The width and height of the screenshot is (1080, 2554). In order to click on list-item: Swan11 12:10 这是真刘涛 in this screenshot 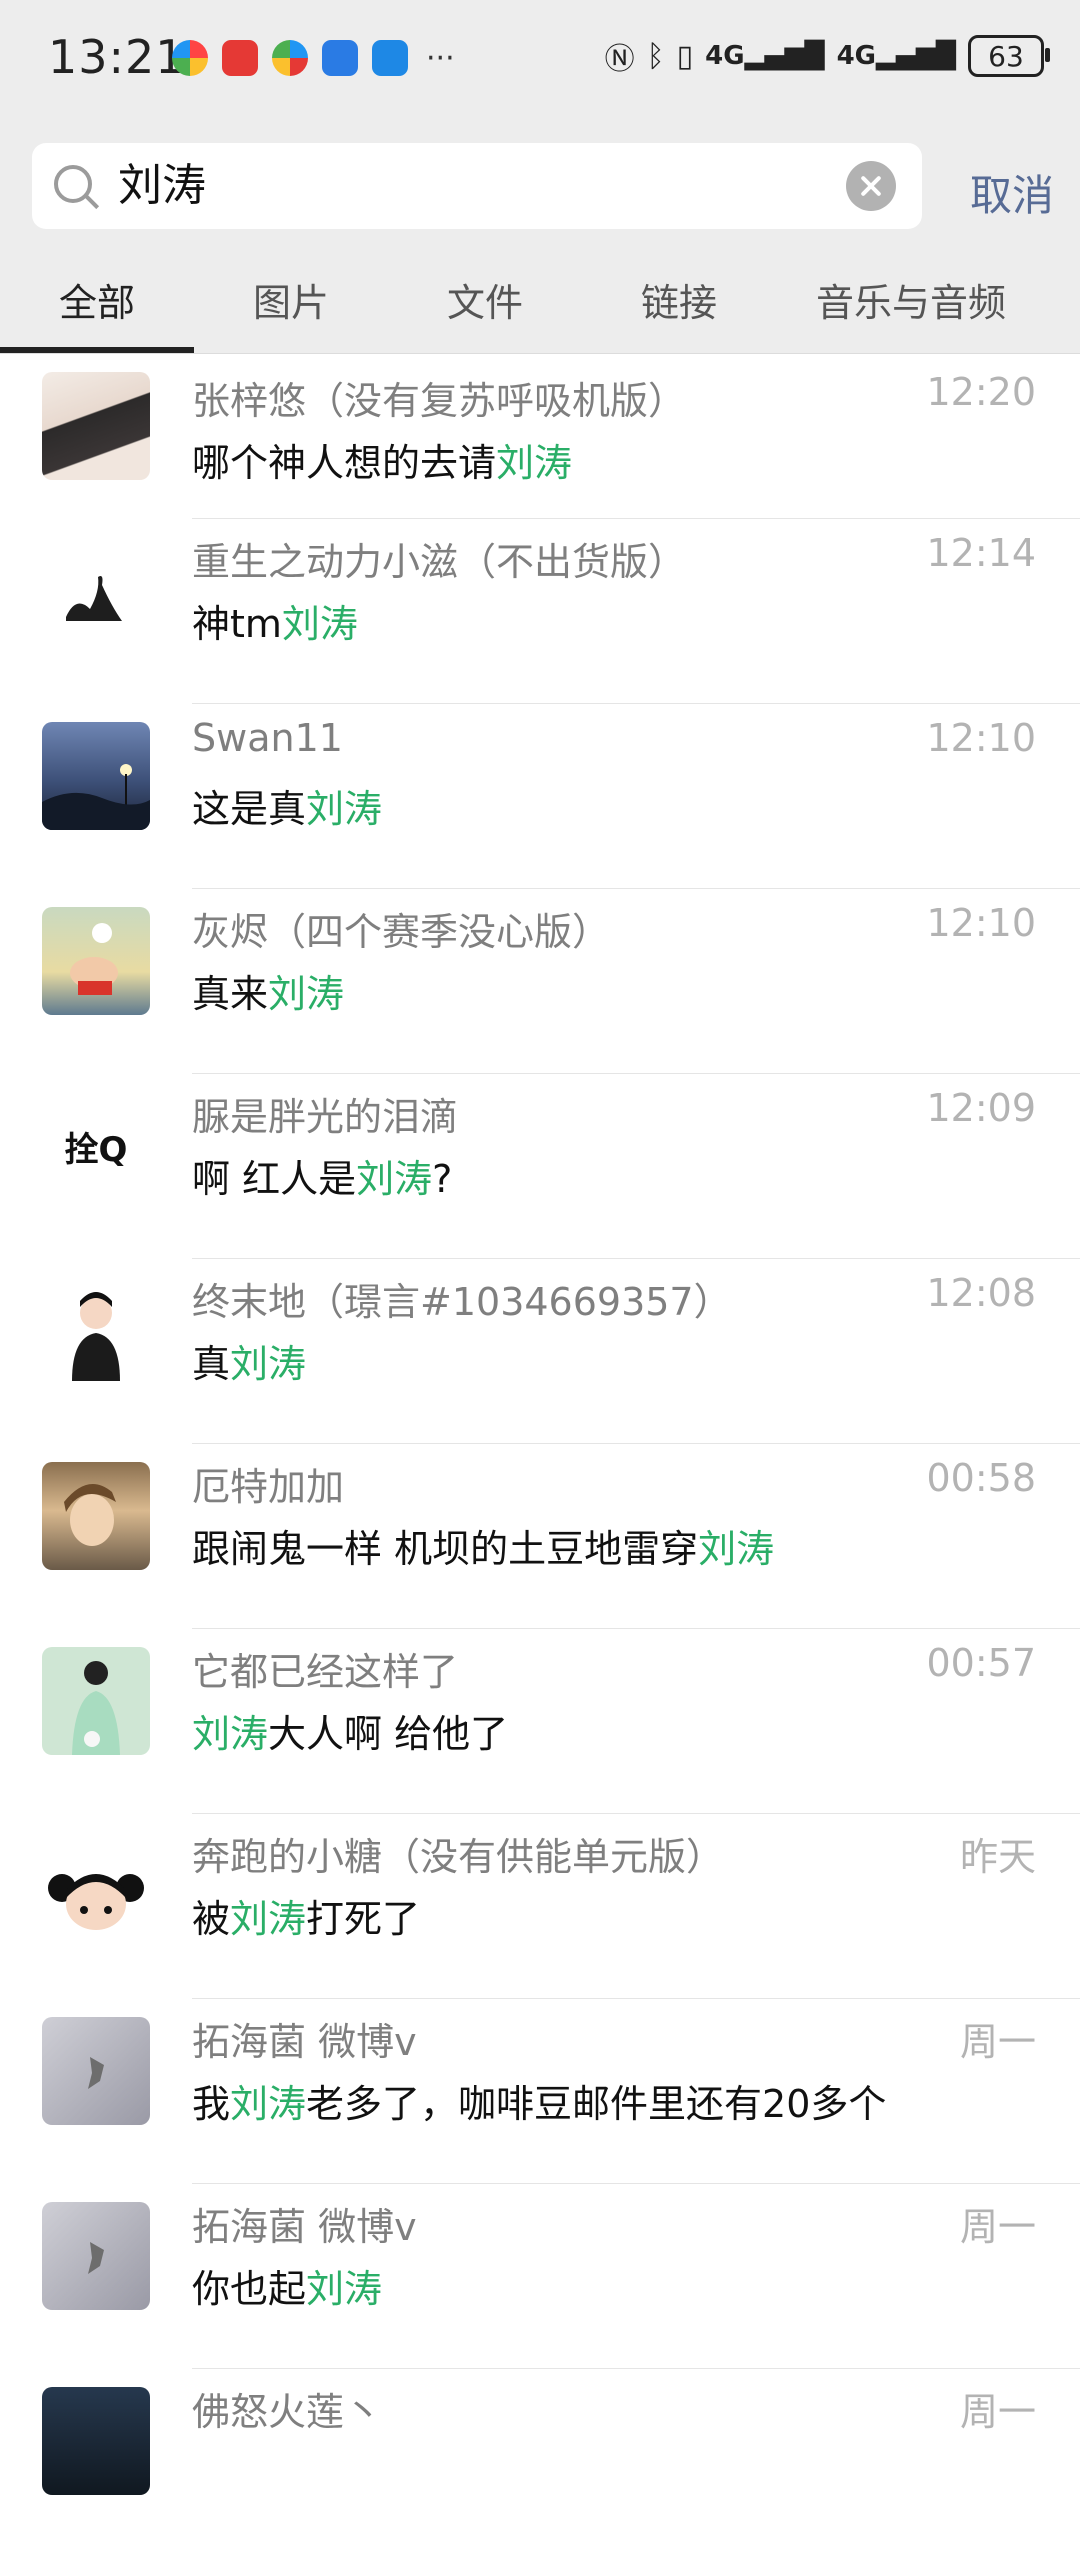, I will do `click(540, 796)`.